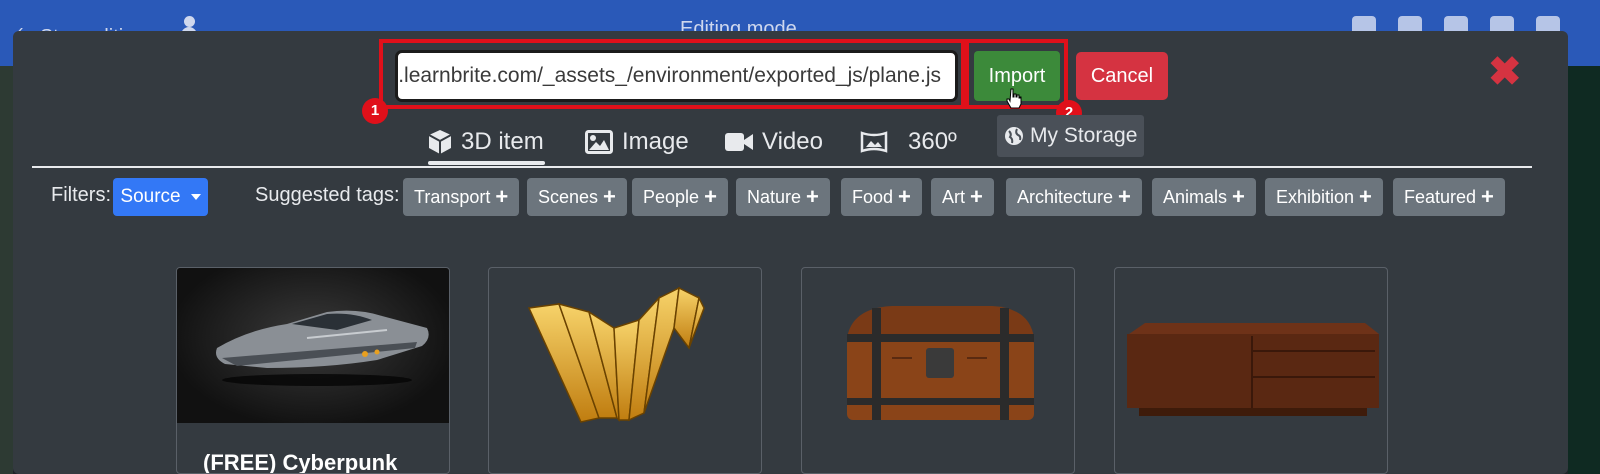 This screenshot has width=1600, height=474. What do you see at coordinates (655, 141) in the screenshot?
I see `tab-label: Image` at bounding box center [655, 141].